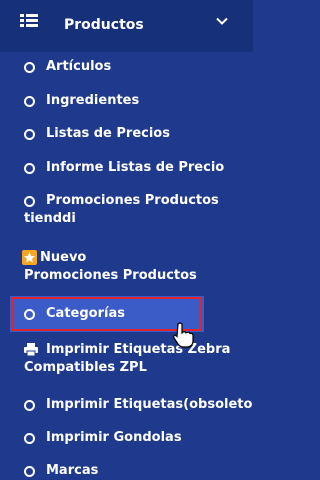 The height and width of the screenshot is (480, 320). What do you see at coordinates (79, 66) in the screenshot?
I see `menu-item-label: Artículos` at bounding box center [79, 66].